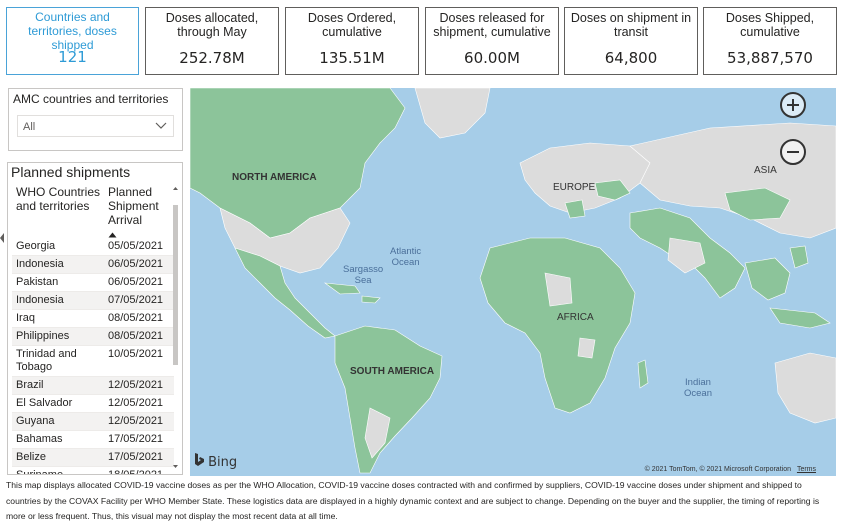  Describe the element at coordinates (575, 317) in the screenshot. I see `label-africa: AFRICA` at that location.